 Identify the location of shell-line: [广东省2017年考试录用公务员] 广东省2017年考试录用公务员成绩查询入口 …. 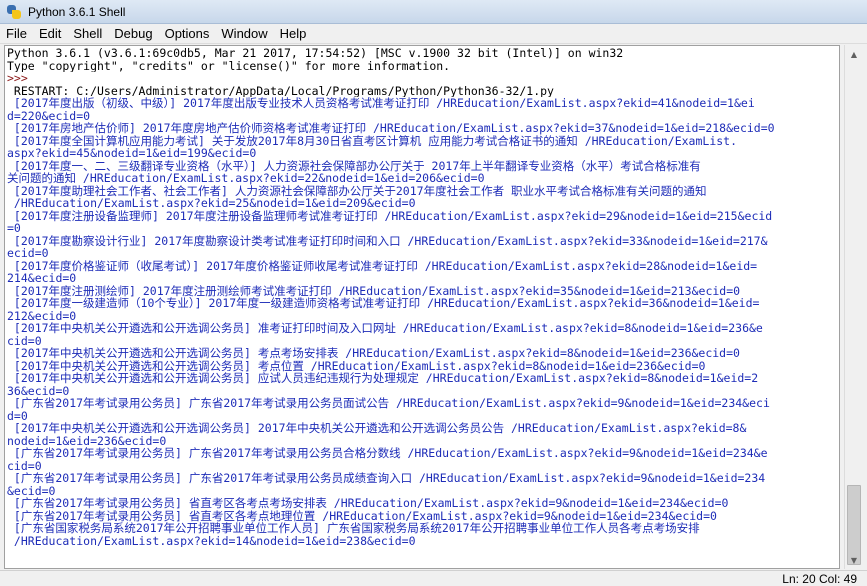
(386, 478).